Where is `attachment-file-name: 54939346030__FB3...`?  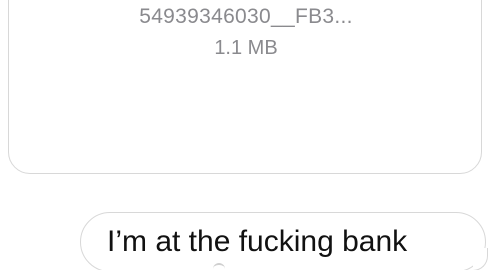
attachment-file-name: 54939346030__FB3... is located at coordinates (246, 16).